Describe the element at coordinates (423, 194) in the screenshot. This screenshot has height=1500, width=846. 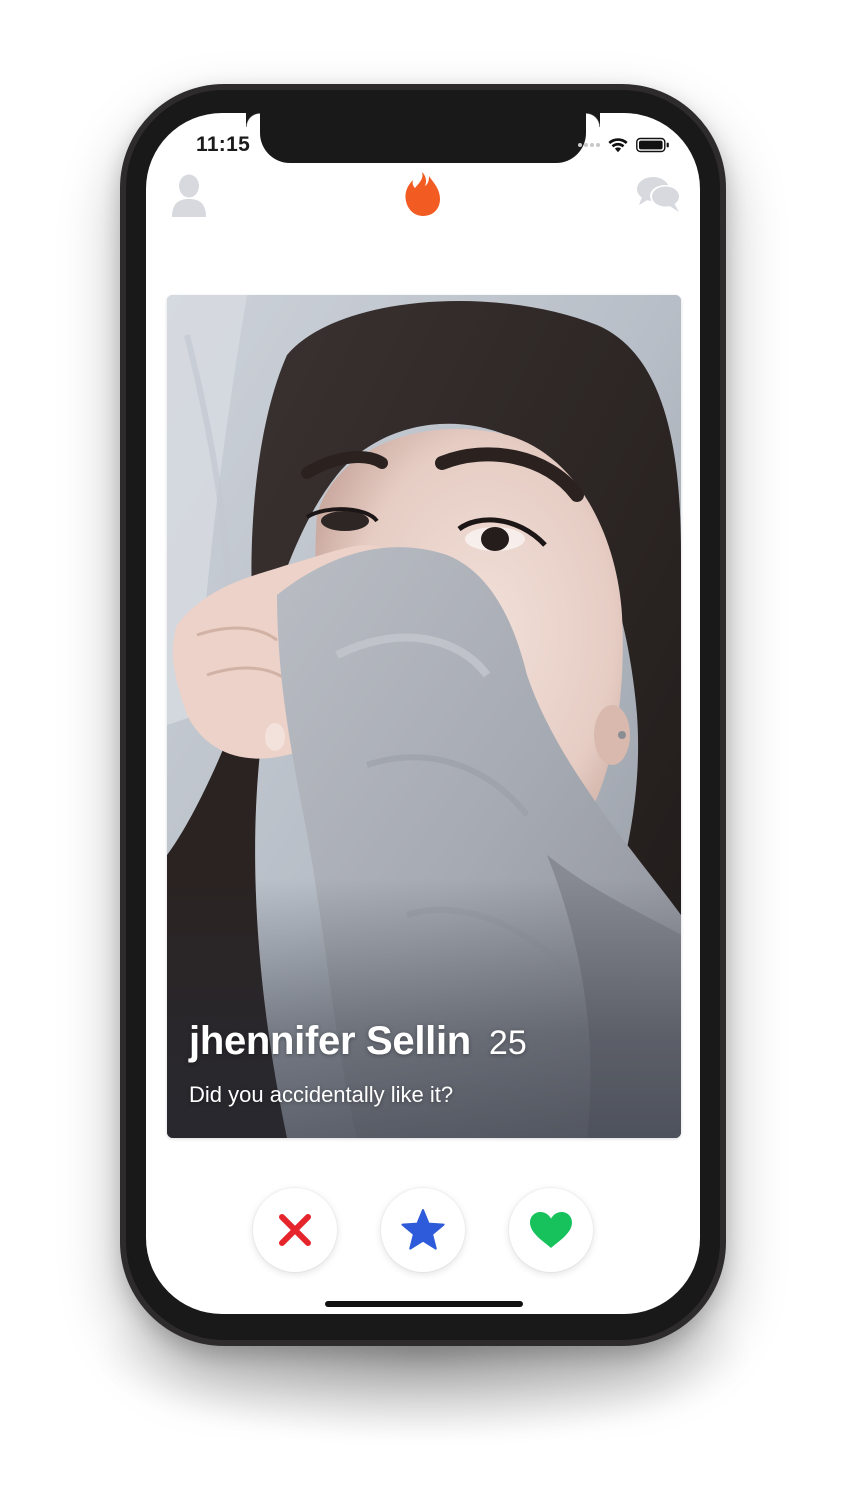
I see `flame-logo-icon` at that location.